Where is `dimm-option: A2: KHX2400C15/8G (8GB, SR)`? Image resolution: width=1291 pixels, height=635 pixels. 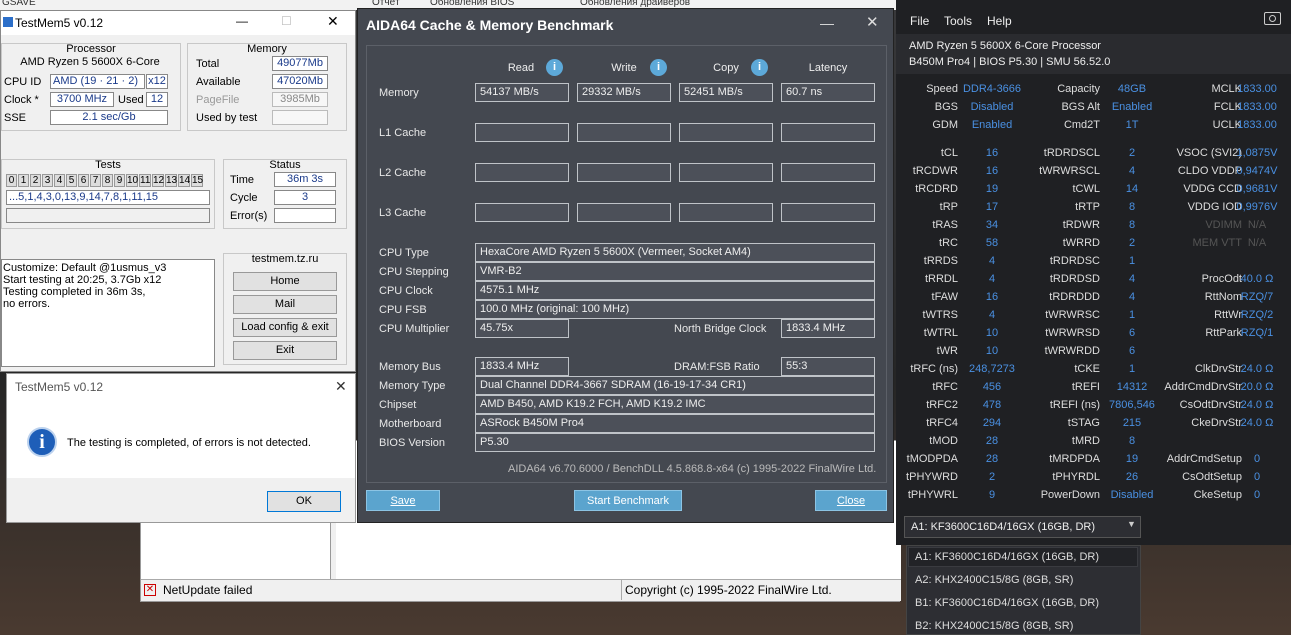
dimm-option: A2: KHX2400C15/8G (8GB, SR) is located at coordinates (994, 580).